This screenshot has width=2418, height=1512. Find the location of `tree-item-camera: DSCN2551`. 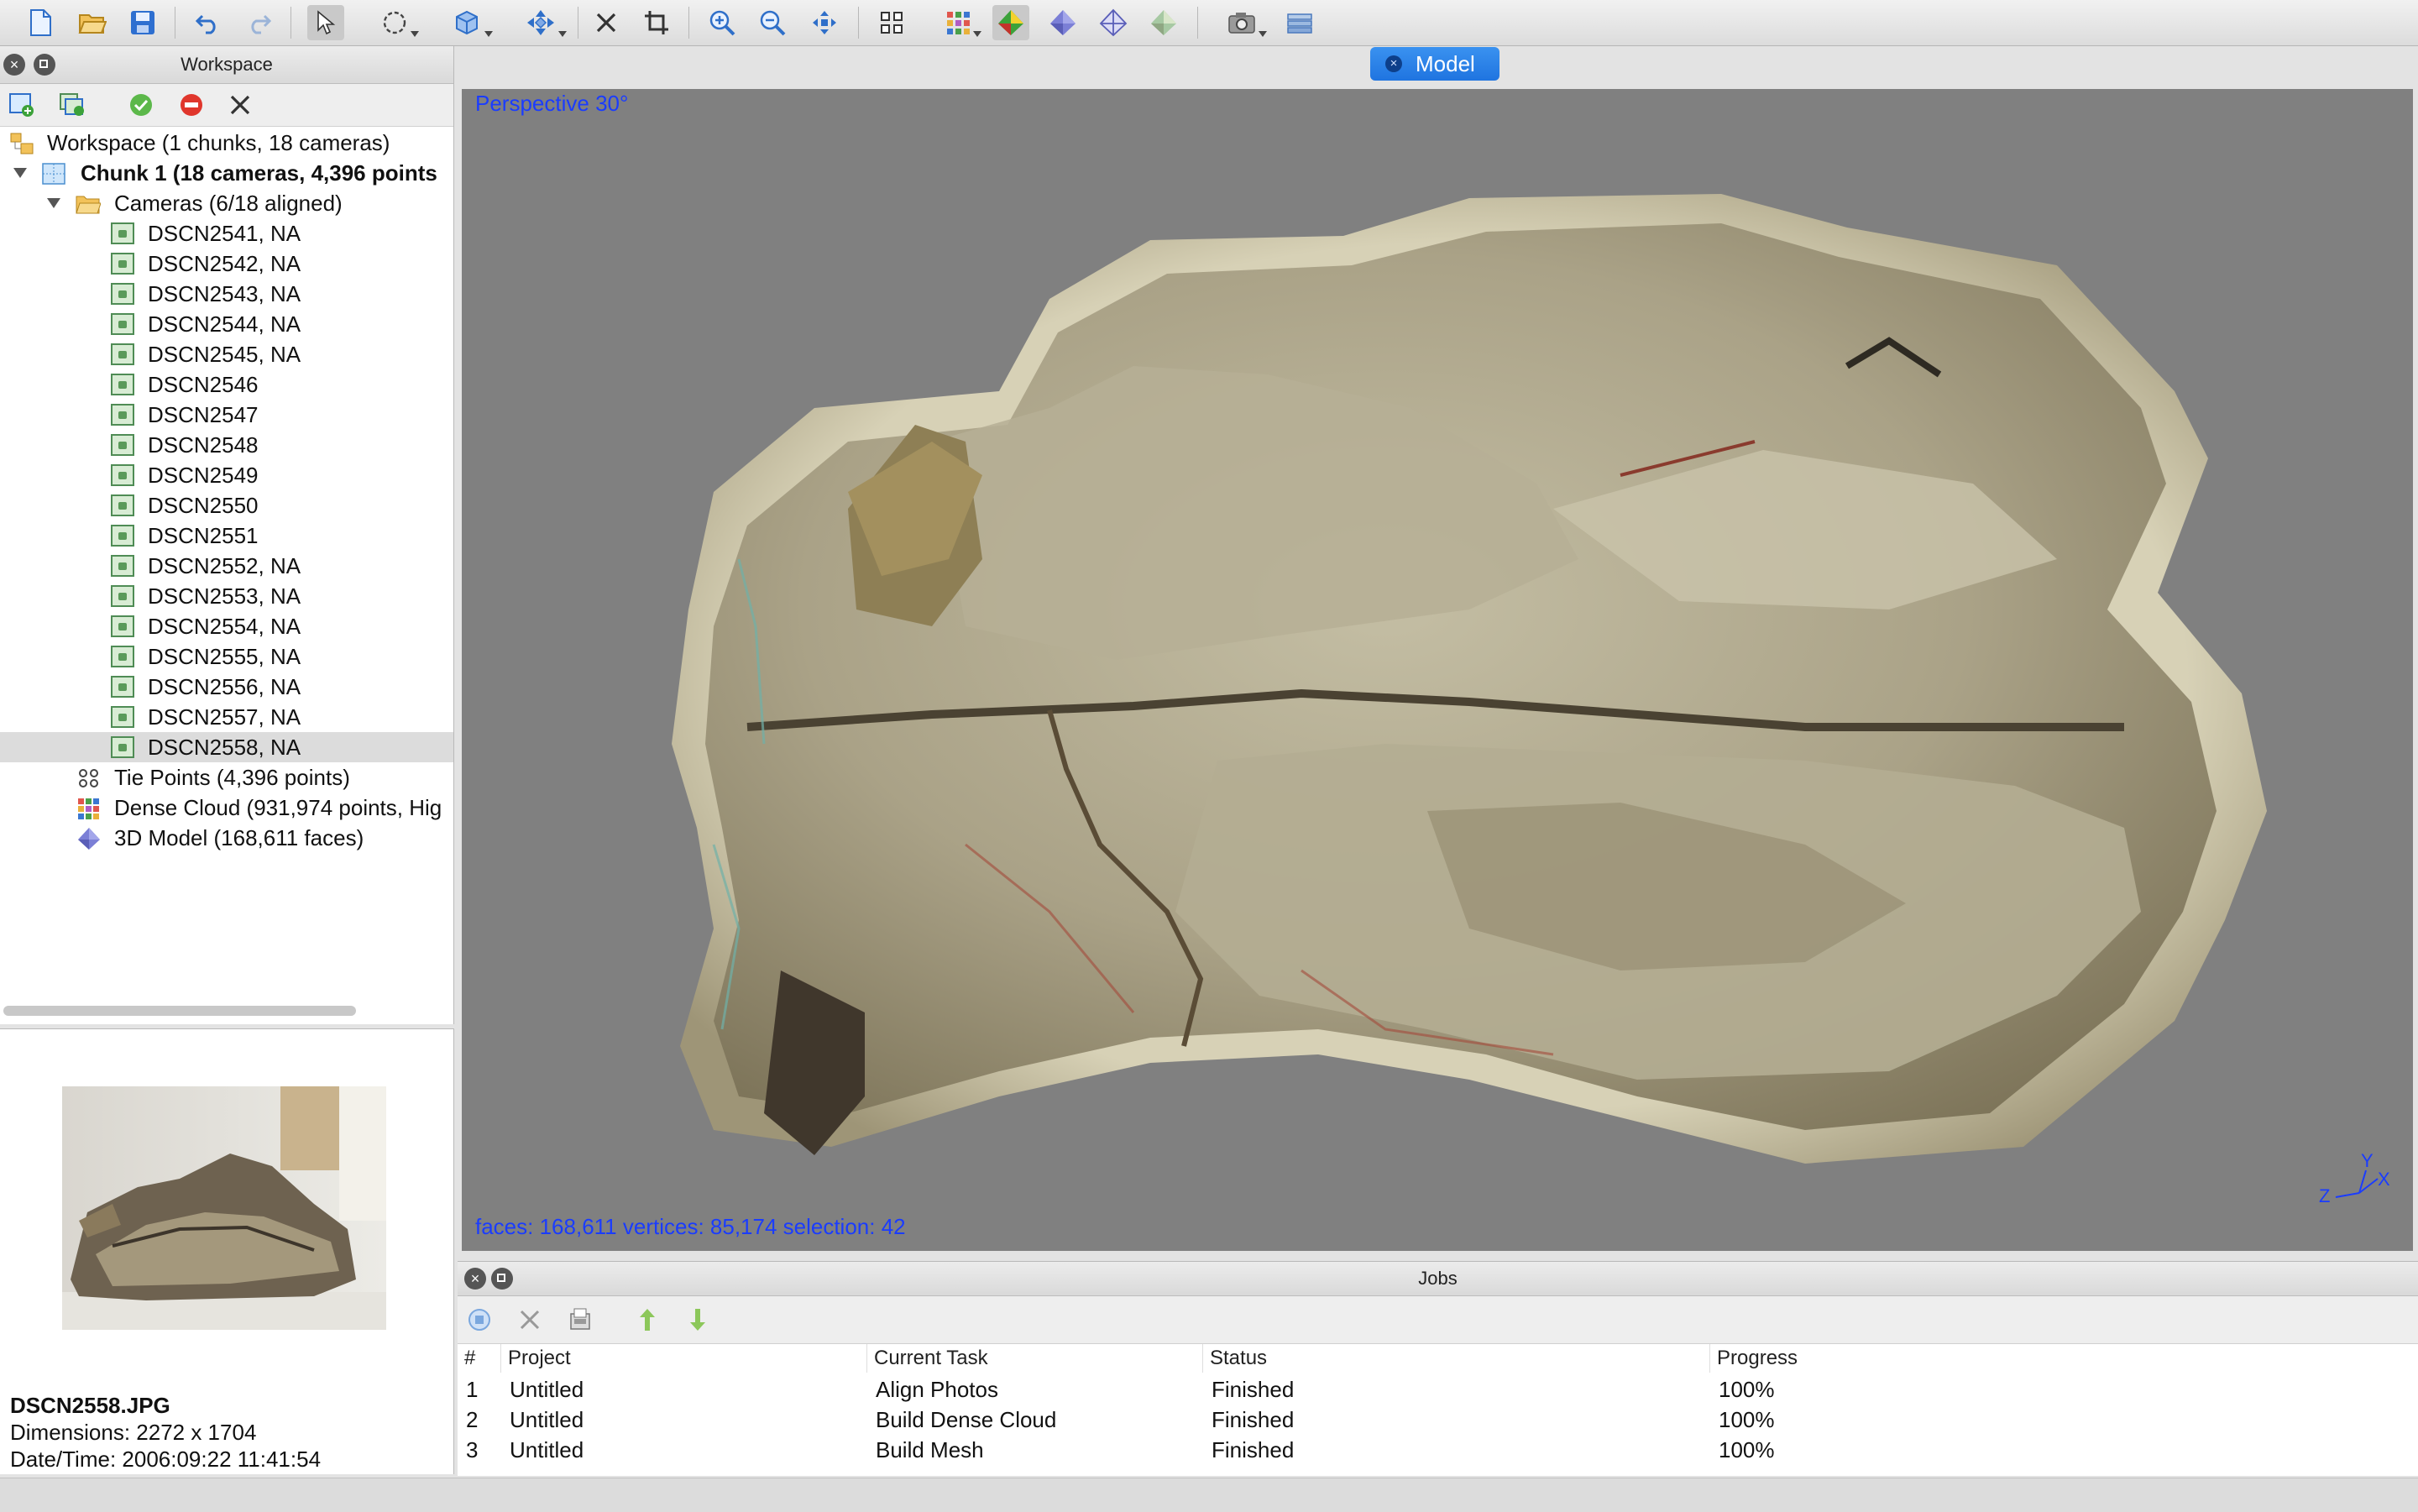

tree-item-camera: DSCN2551 is located at coordinates (226, 536).